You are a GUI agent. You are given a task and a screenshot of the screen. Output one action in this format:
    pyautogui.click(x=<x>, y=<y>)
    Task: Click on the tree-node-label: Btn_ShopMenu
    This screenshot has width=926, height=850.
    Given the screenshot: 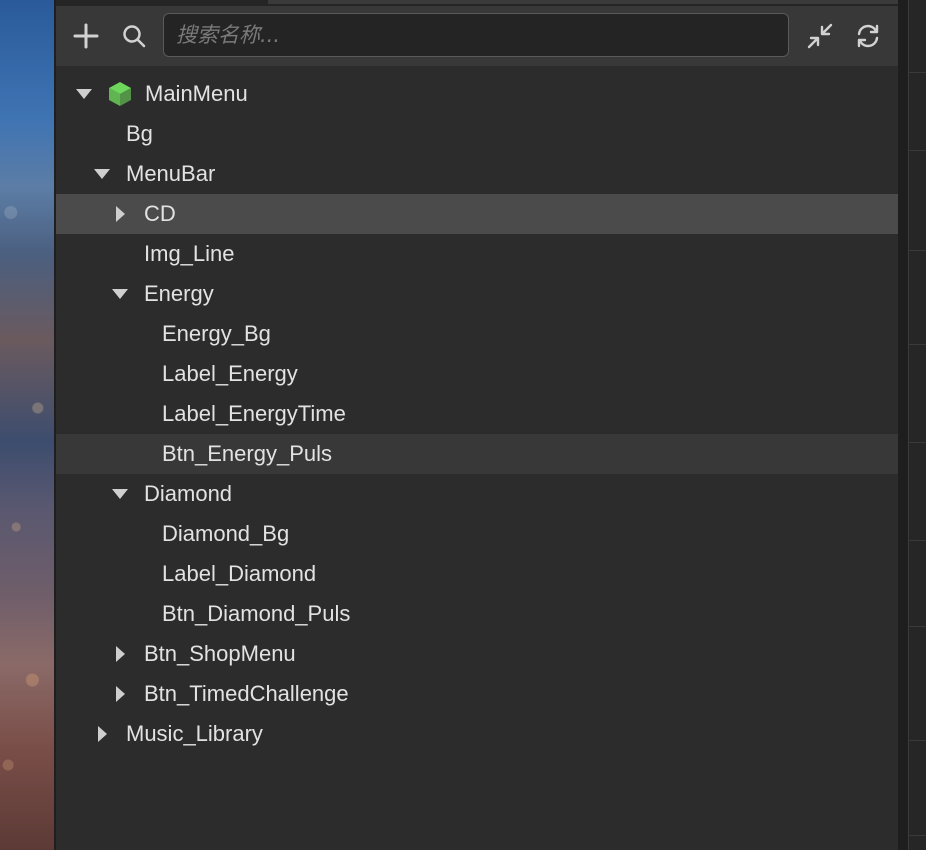 What is the action you would take?
    pyautogui.click(x=220, y=653)
    